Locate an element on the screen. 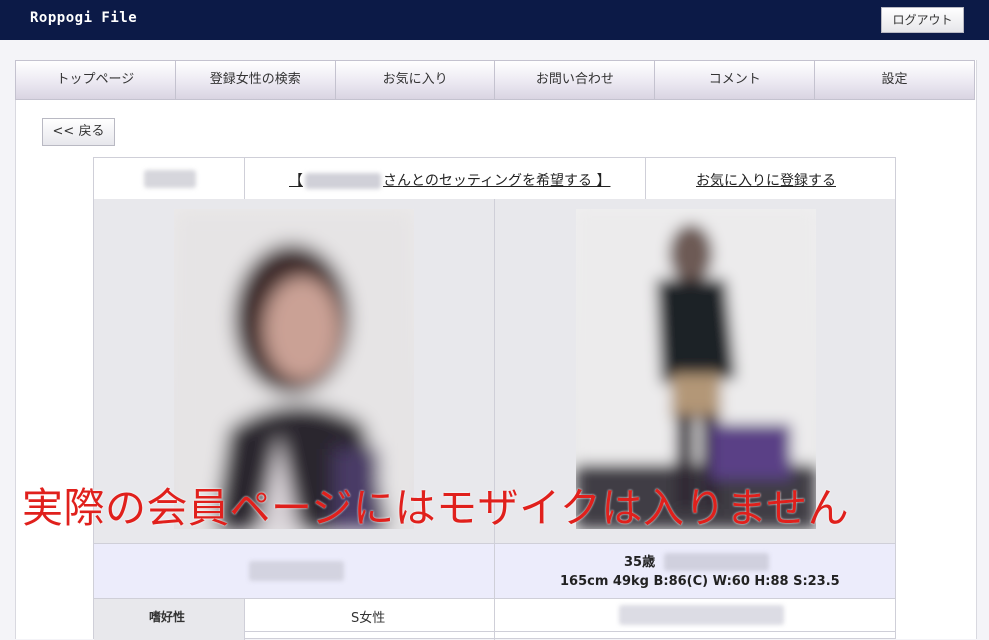  blurred-name is located at coordinates (343, 181).